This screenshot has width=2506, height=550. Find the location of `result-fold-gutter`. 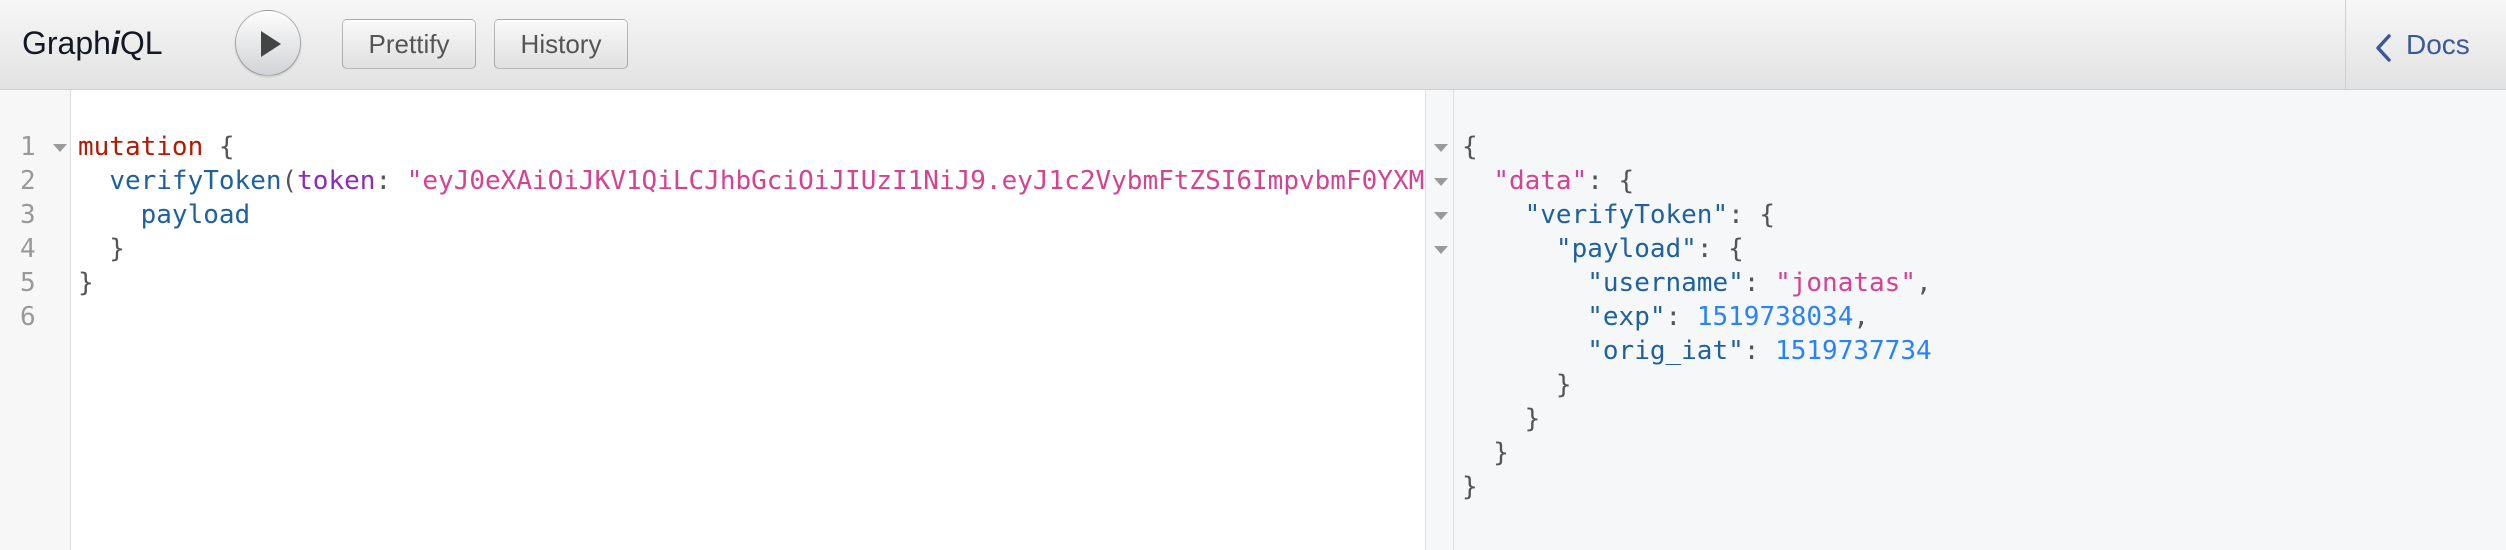

result-fold-gutter is located at coordinates (1440, 320).